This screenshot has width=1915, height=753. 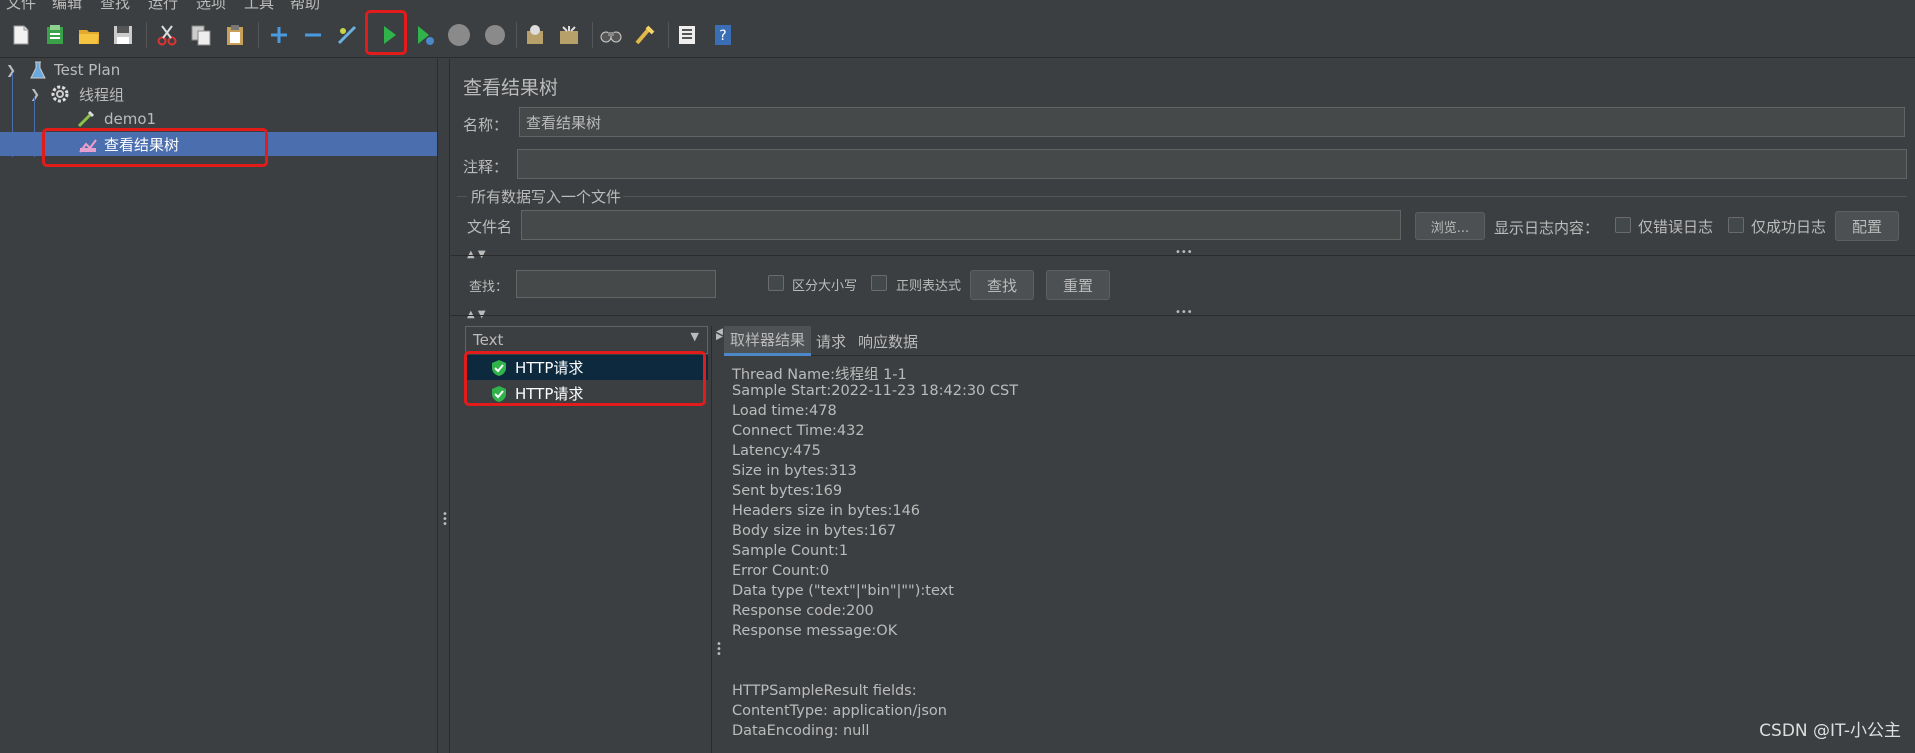 I want to click on result-detail-line: Size in bytes:313, so click(x=794, y=471).